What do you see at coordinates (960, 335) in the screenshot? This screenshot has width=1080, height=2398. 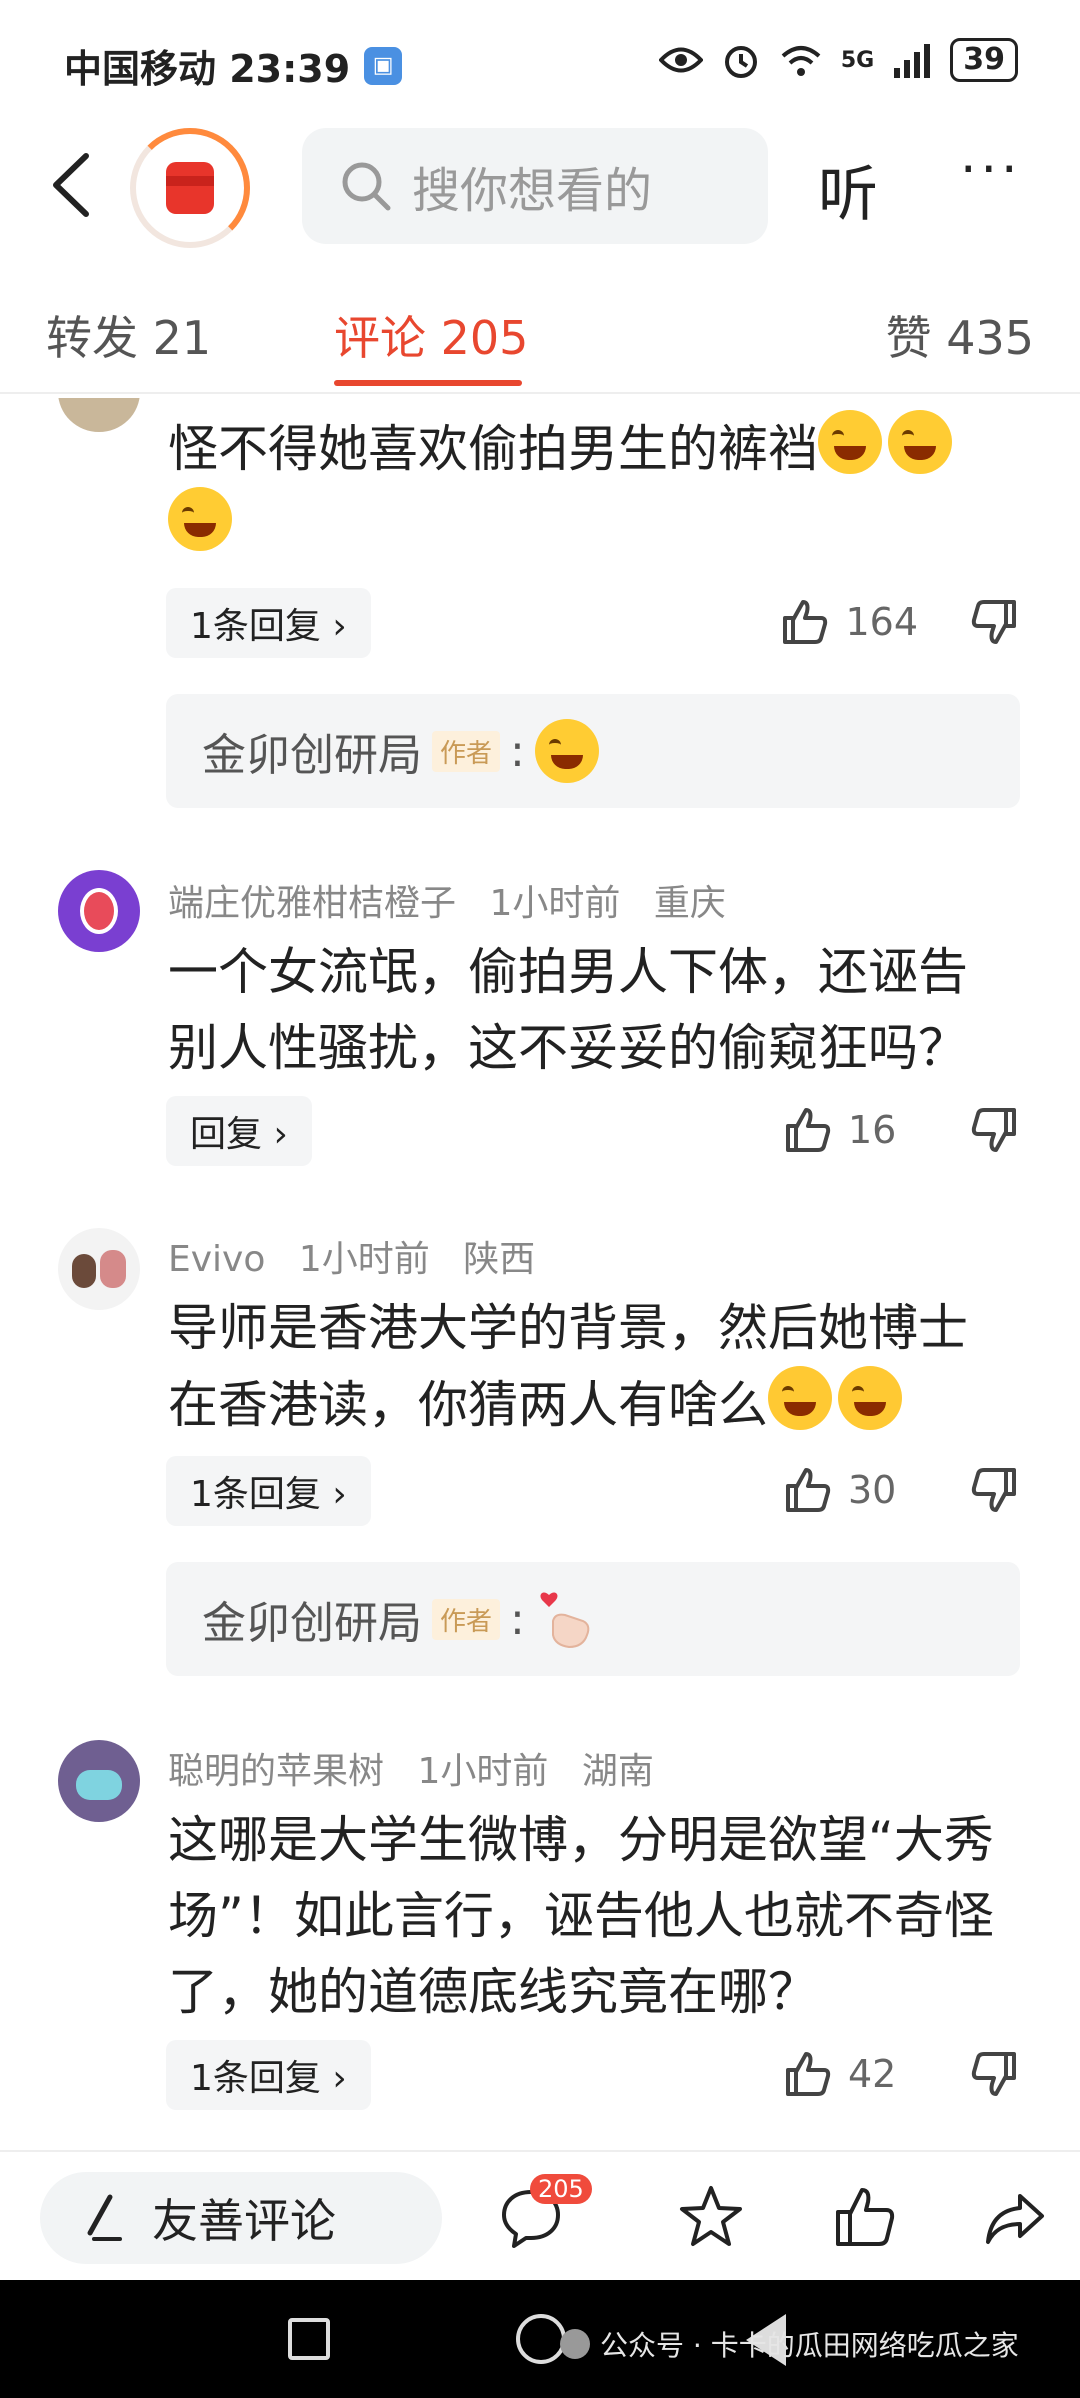 I see `tab-likes: 赞 435` at bounding box center [960, 335].